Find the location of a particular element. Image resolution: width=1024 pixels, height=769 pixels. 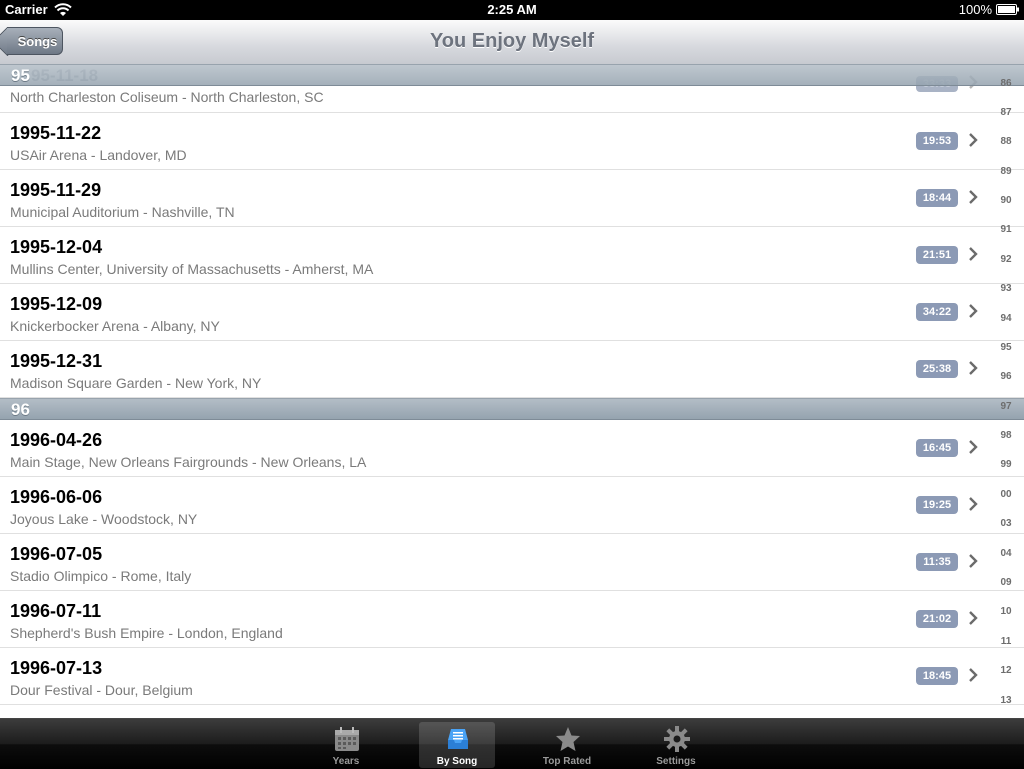

index-item: 11 is located at coordinates (1006, 641).